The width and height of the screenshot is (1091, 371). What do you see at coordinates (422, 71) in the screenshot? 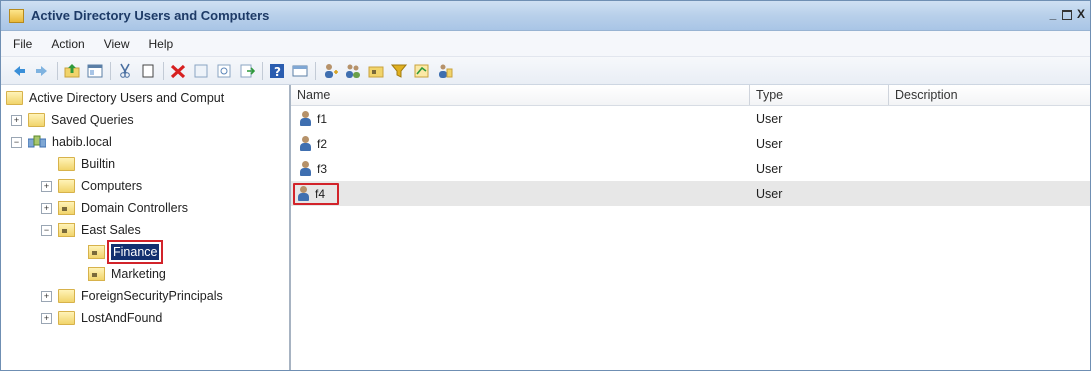
I see `add-to-group-icon` at bounding box center [422, 71].